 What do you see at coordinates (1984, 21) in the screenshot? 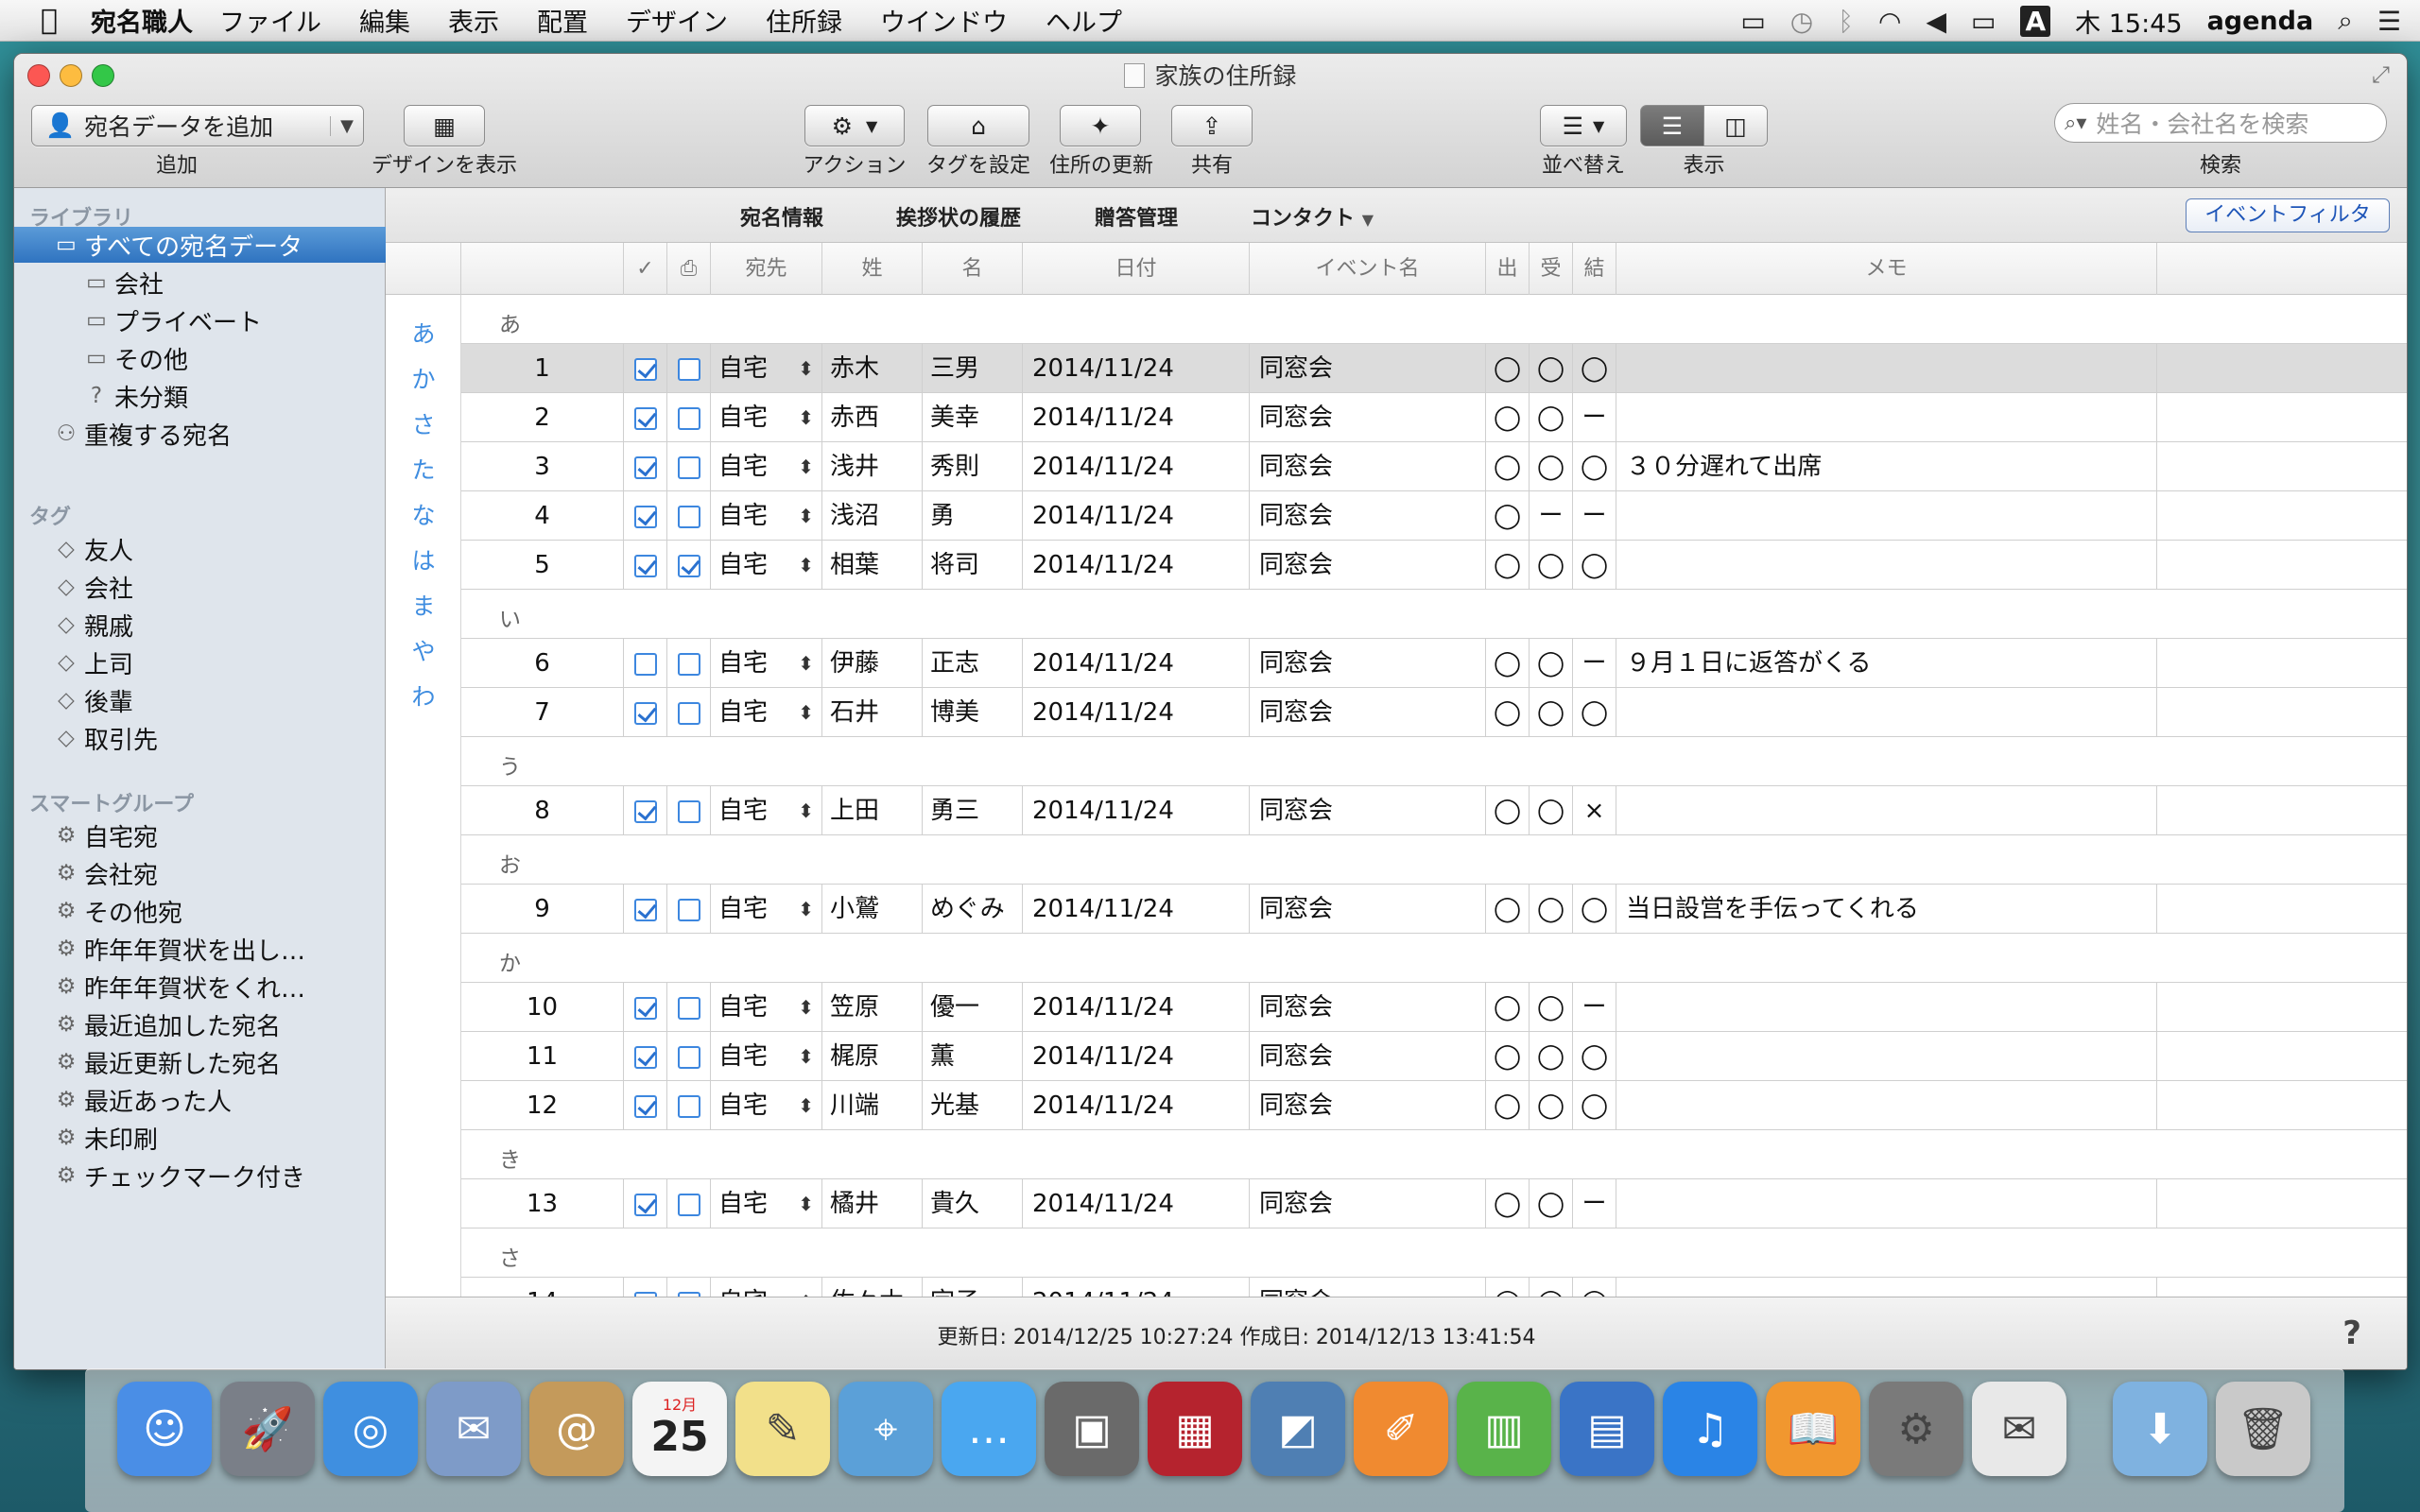
I see `battery-icon: ▭` at bounding box center [1984, 21].